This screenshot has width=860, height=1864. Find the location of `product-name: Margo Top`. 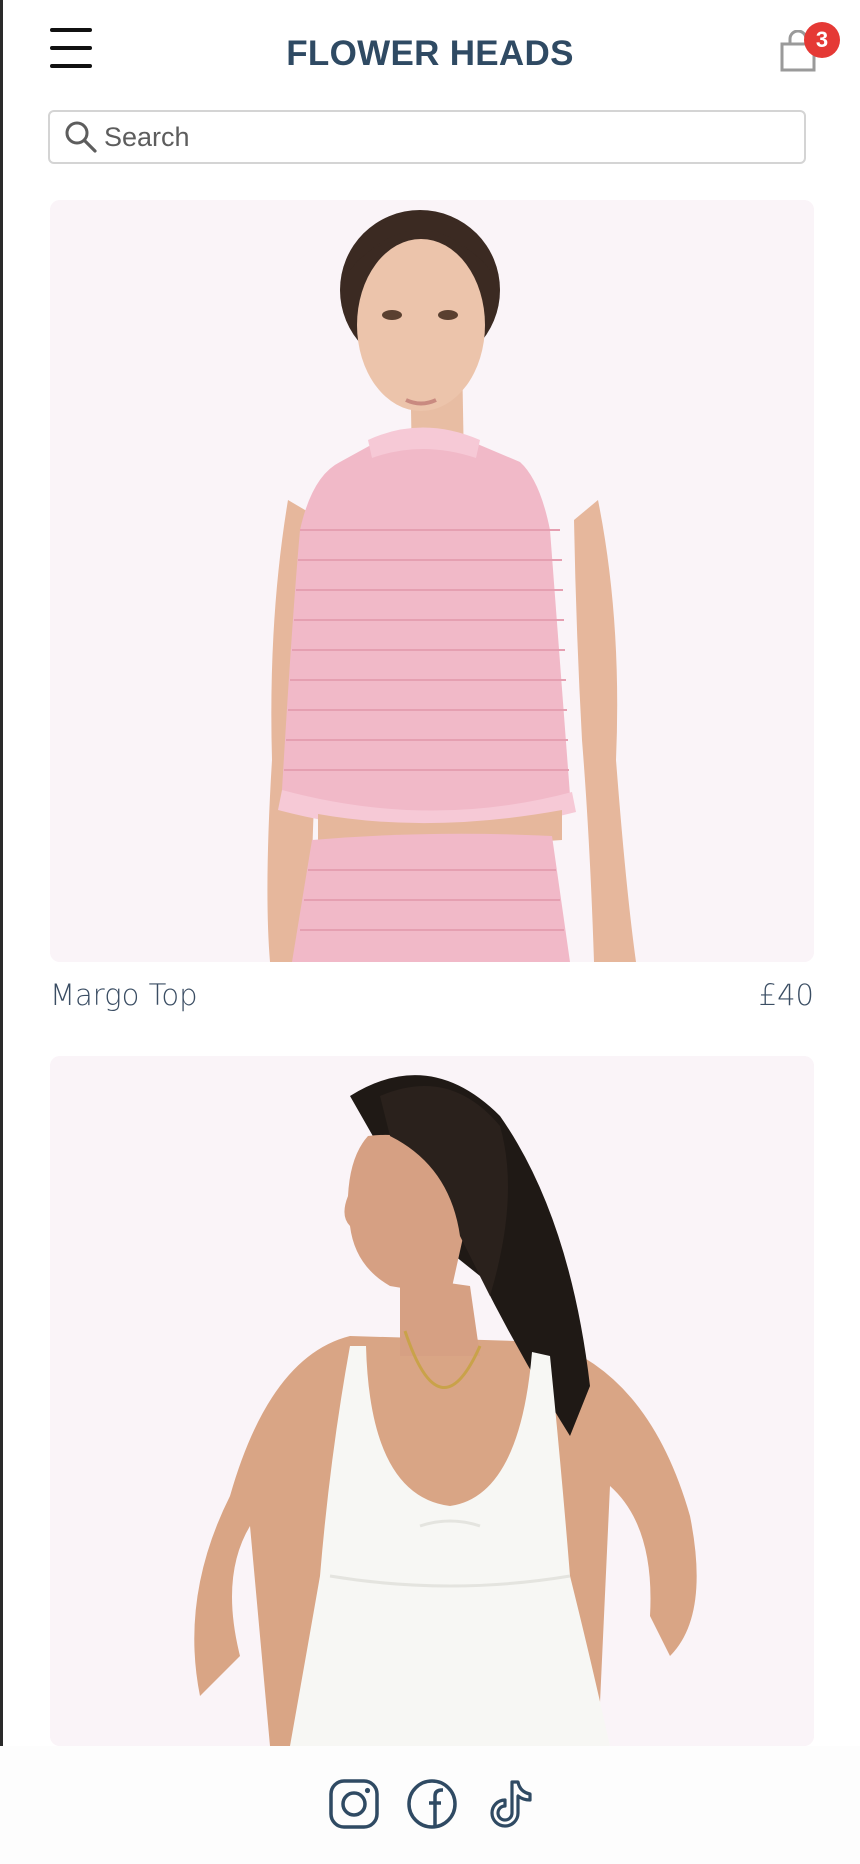

product-name: Margo Top is located at coordinates (124, 995).